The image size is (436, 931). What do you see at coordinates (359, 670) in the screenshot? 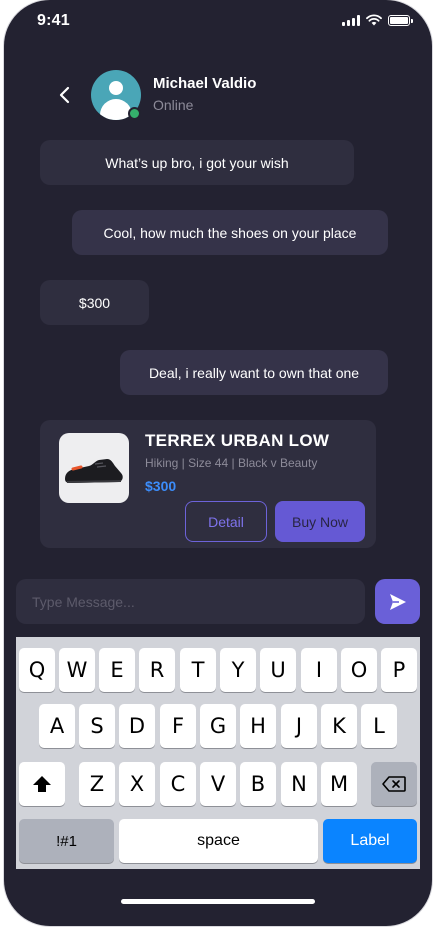
I see `key-o: O` at bounding box center [359, 670].